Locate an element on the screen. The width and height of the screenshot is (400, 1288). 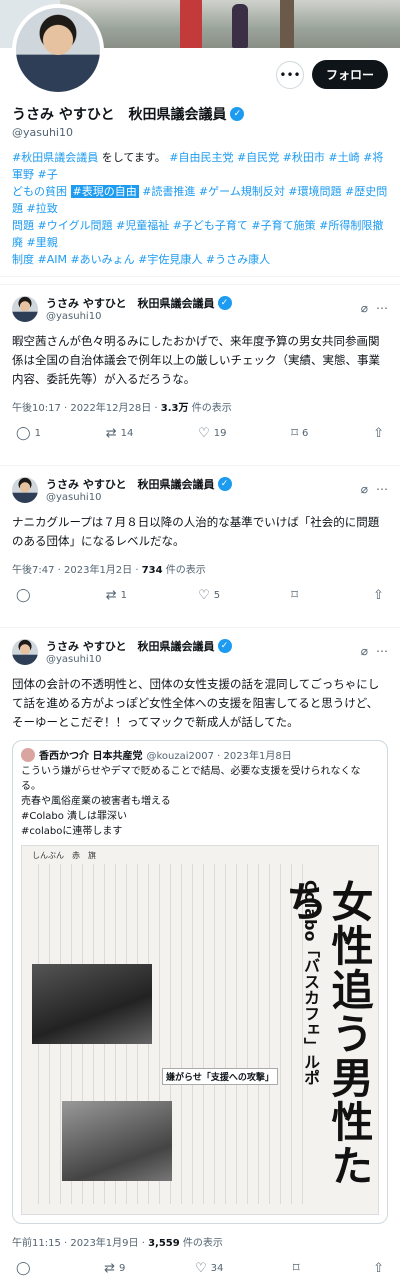
newspaper-subhead: 嫌がらせ「支援への攻撃」 is located at coordinates (220, 1076).